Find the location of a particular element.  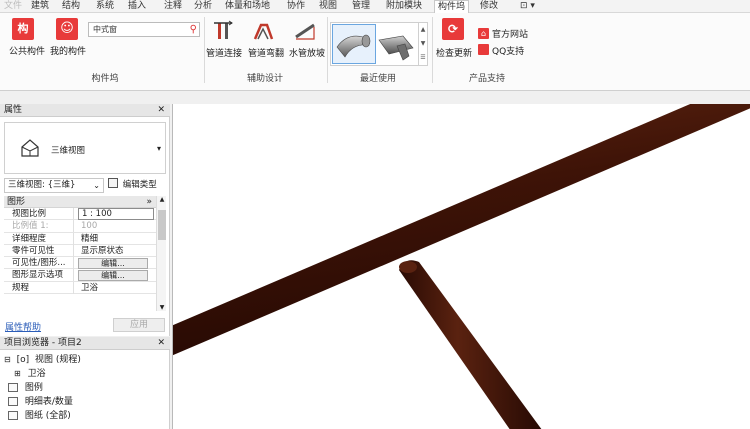

tree-item-label: 明细表/数量 is located at coordinates (48, 402).